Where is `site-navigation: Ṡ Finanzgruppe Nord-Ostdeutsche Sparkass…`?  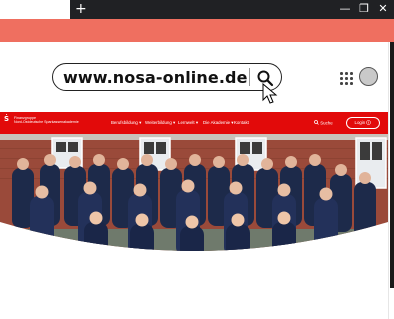
site-navigation: Ṡ Finanzgruppe Nord-Ostdeutsche Sparkass… is located at coordinates (194, 123).